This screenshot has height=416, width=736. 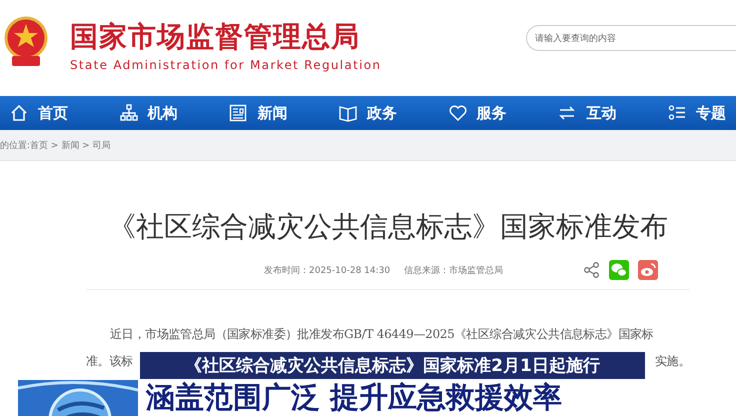 I want to click on paragraph-line: 准。该标, so click(x=109, y=361).